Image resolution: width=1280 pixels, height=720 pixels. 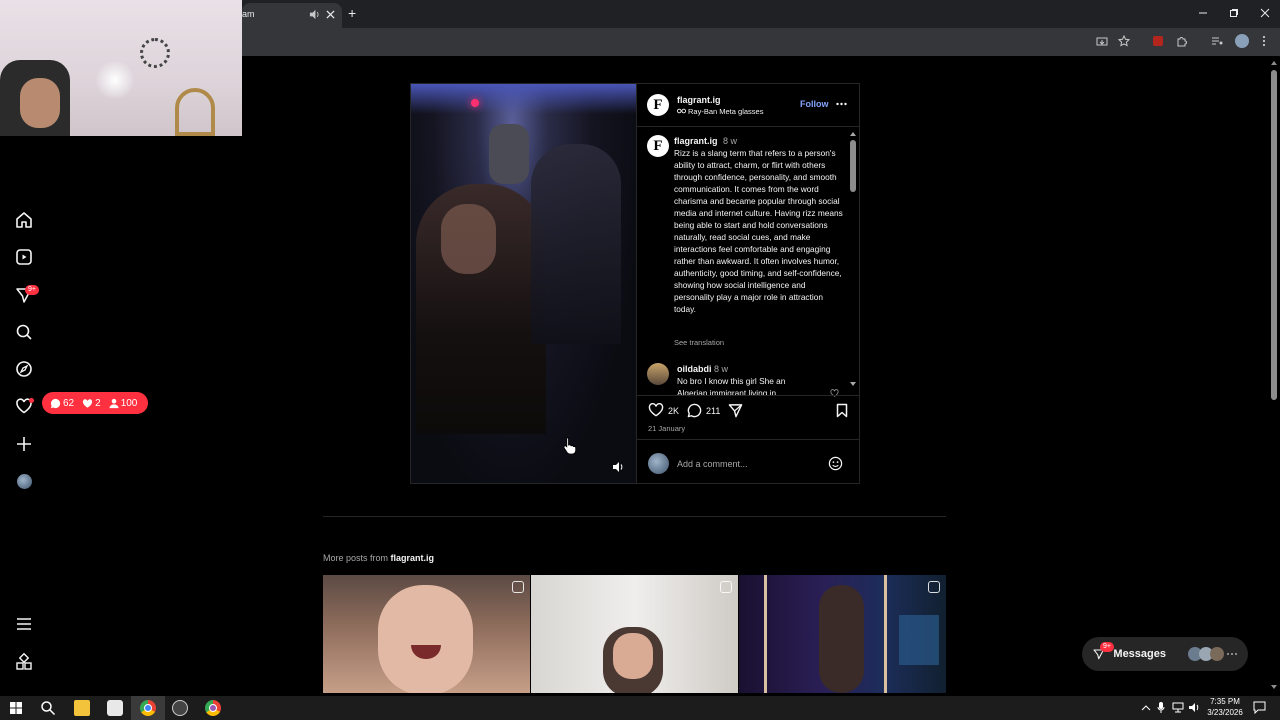 I want to click on caption-avatar: F, so click(x=658, y=146).